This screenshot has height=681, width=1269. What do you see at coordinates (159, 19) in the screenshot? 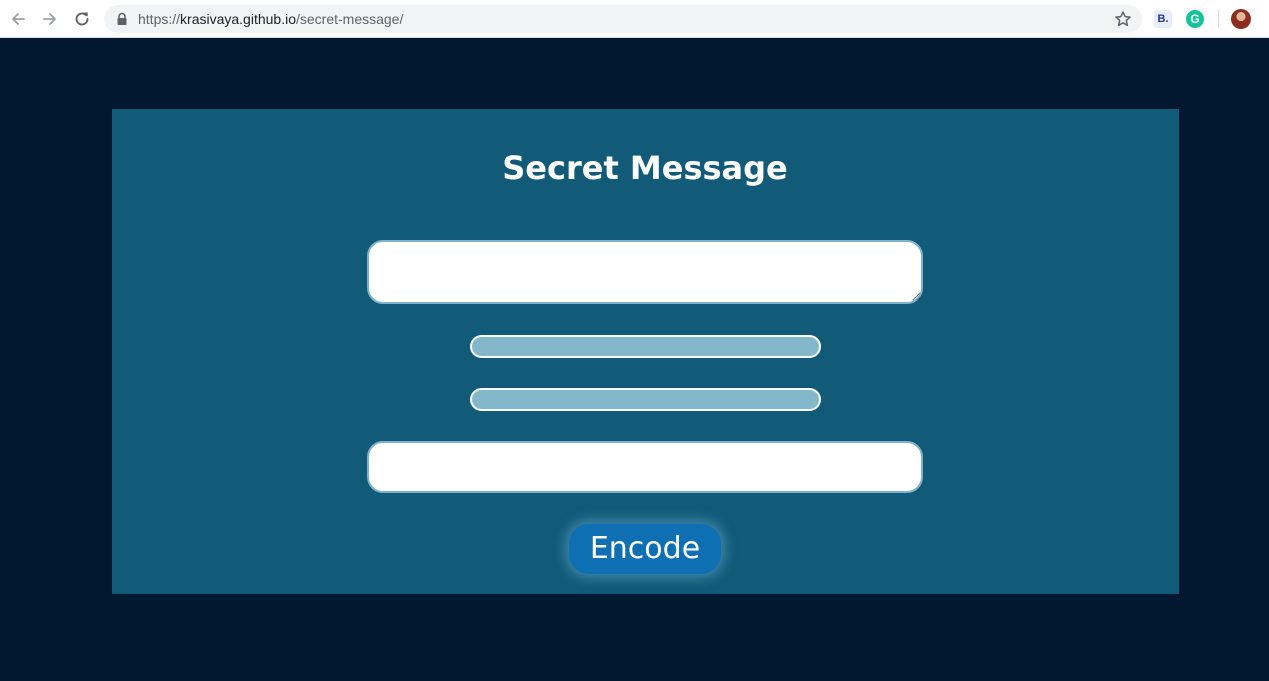
I see `url-scheme: https://` at bounding box center [159, 19].